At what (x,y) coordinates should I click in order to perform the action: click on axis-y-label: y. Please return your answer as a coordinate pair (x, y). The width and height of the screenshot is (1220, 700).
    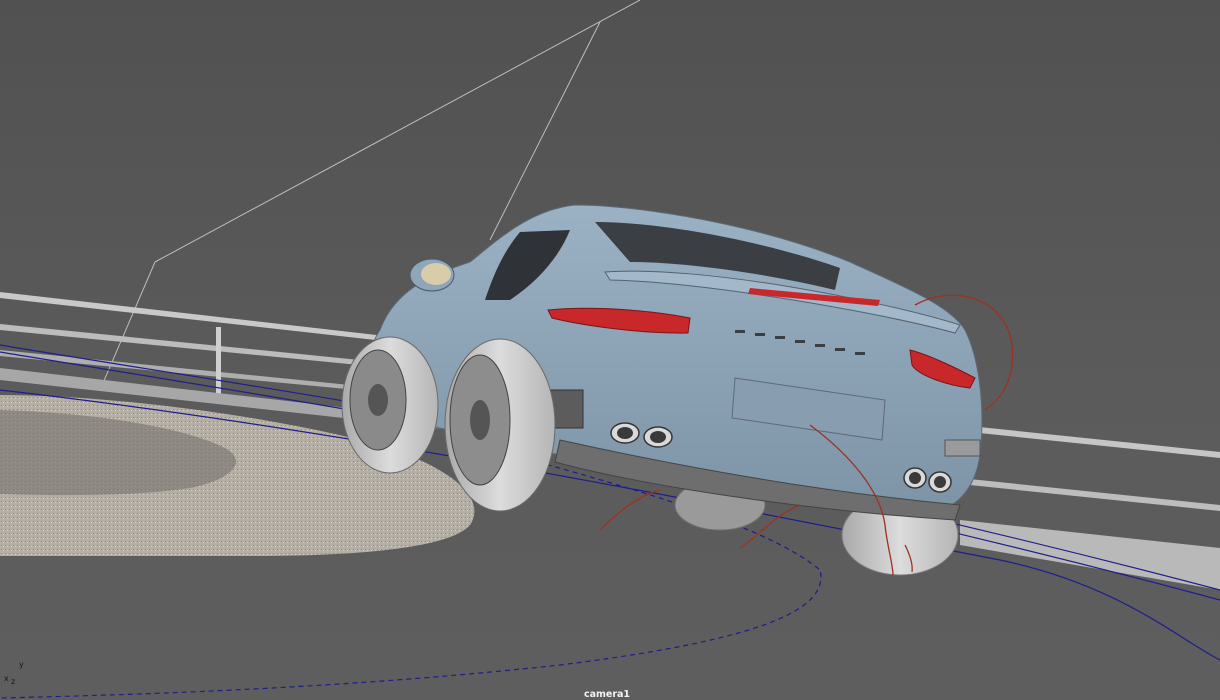
    Looking at the image, I should click on (21, 664).